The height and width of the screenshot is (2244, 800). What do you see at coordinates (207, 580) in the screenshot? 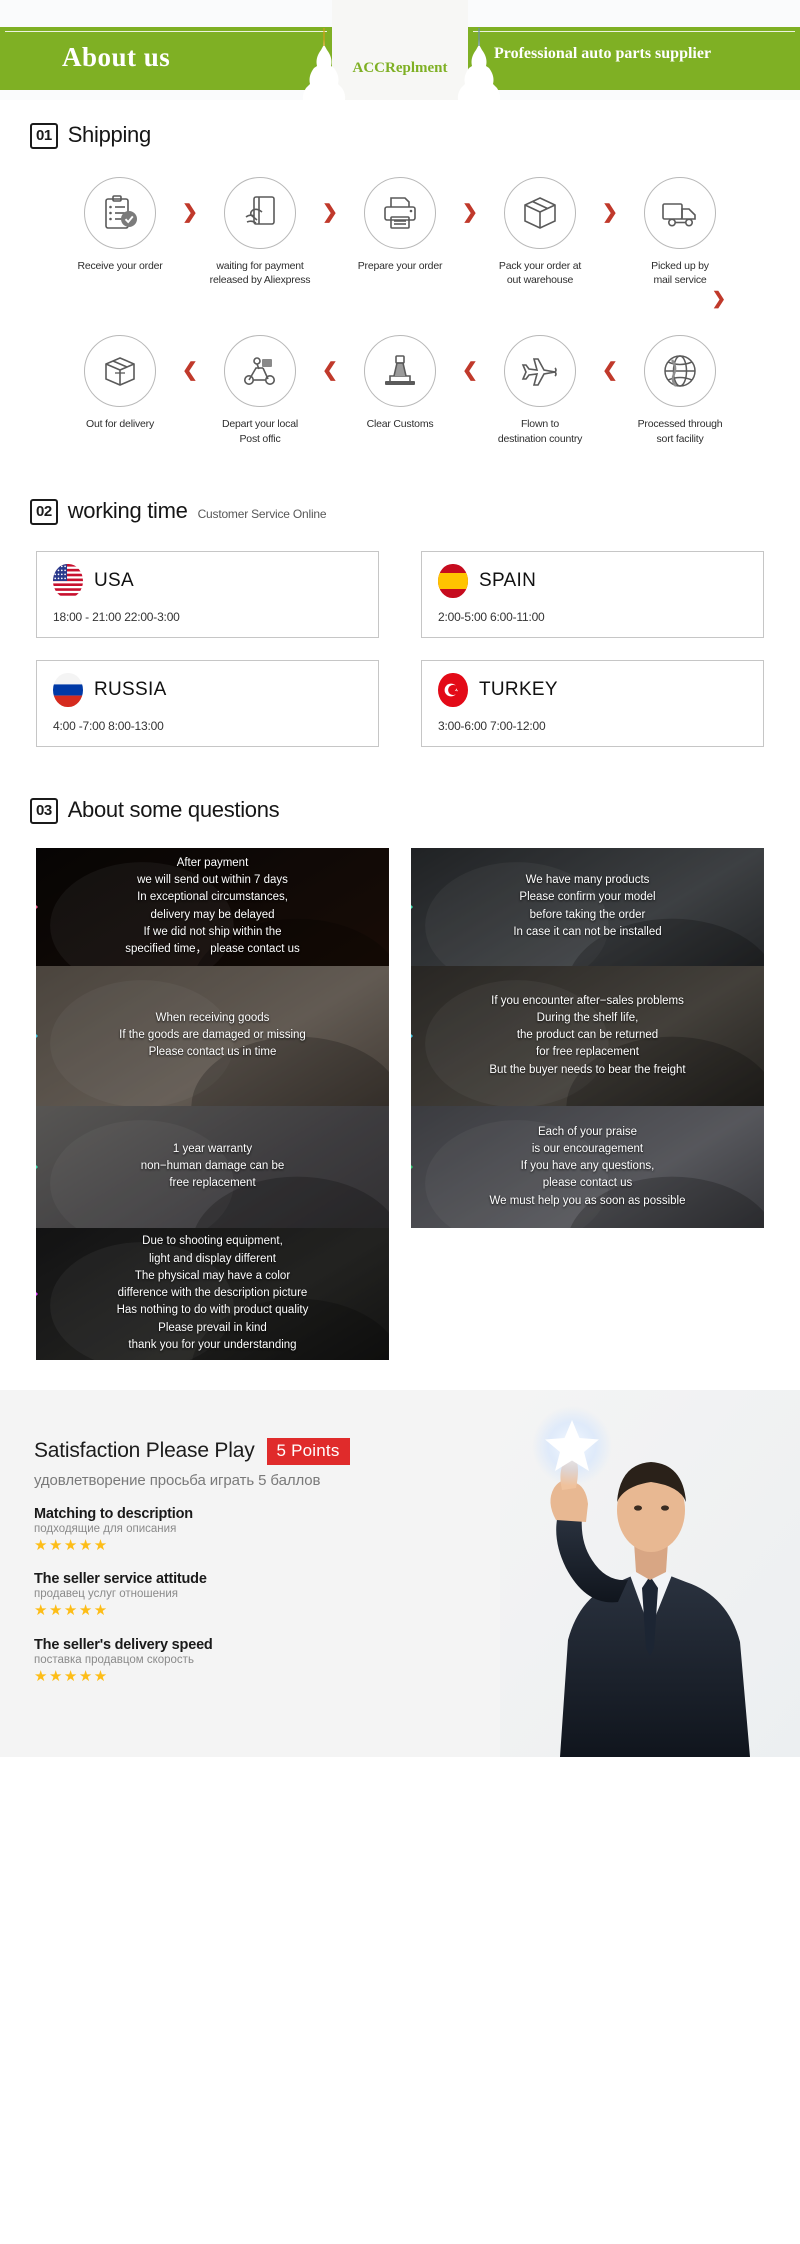
I see `working-time-card-header: USA` at bounding box center [207, 580].